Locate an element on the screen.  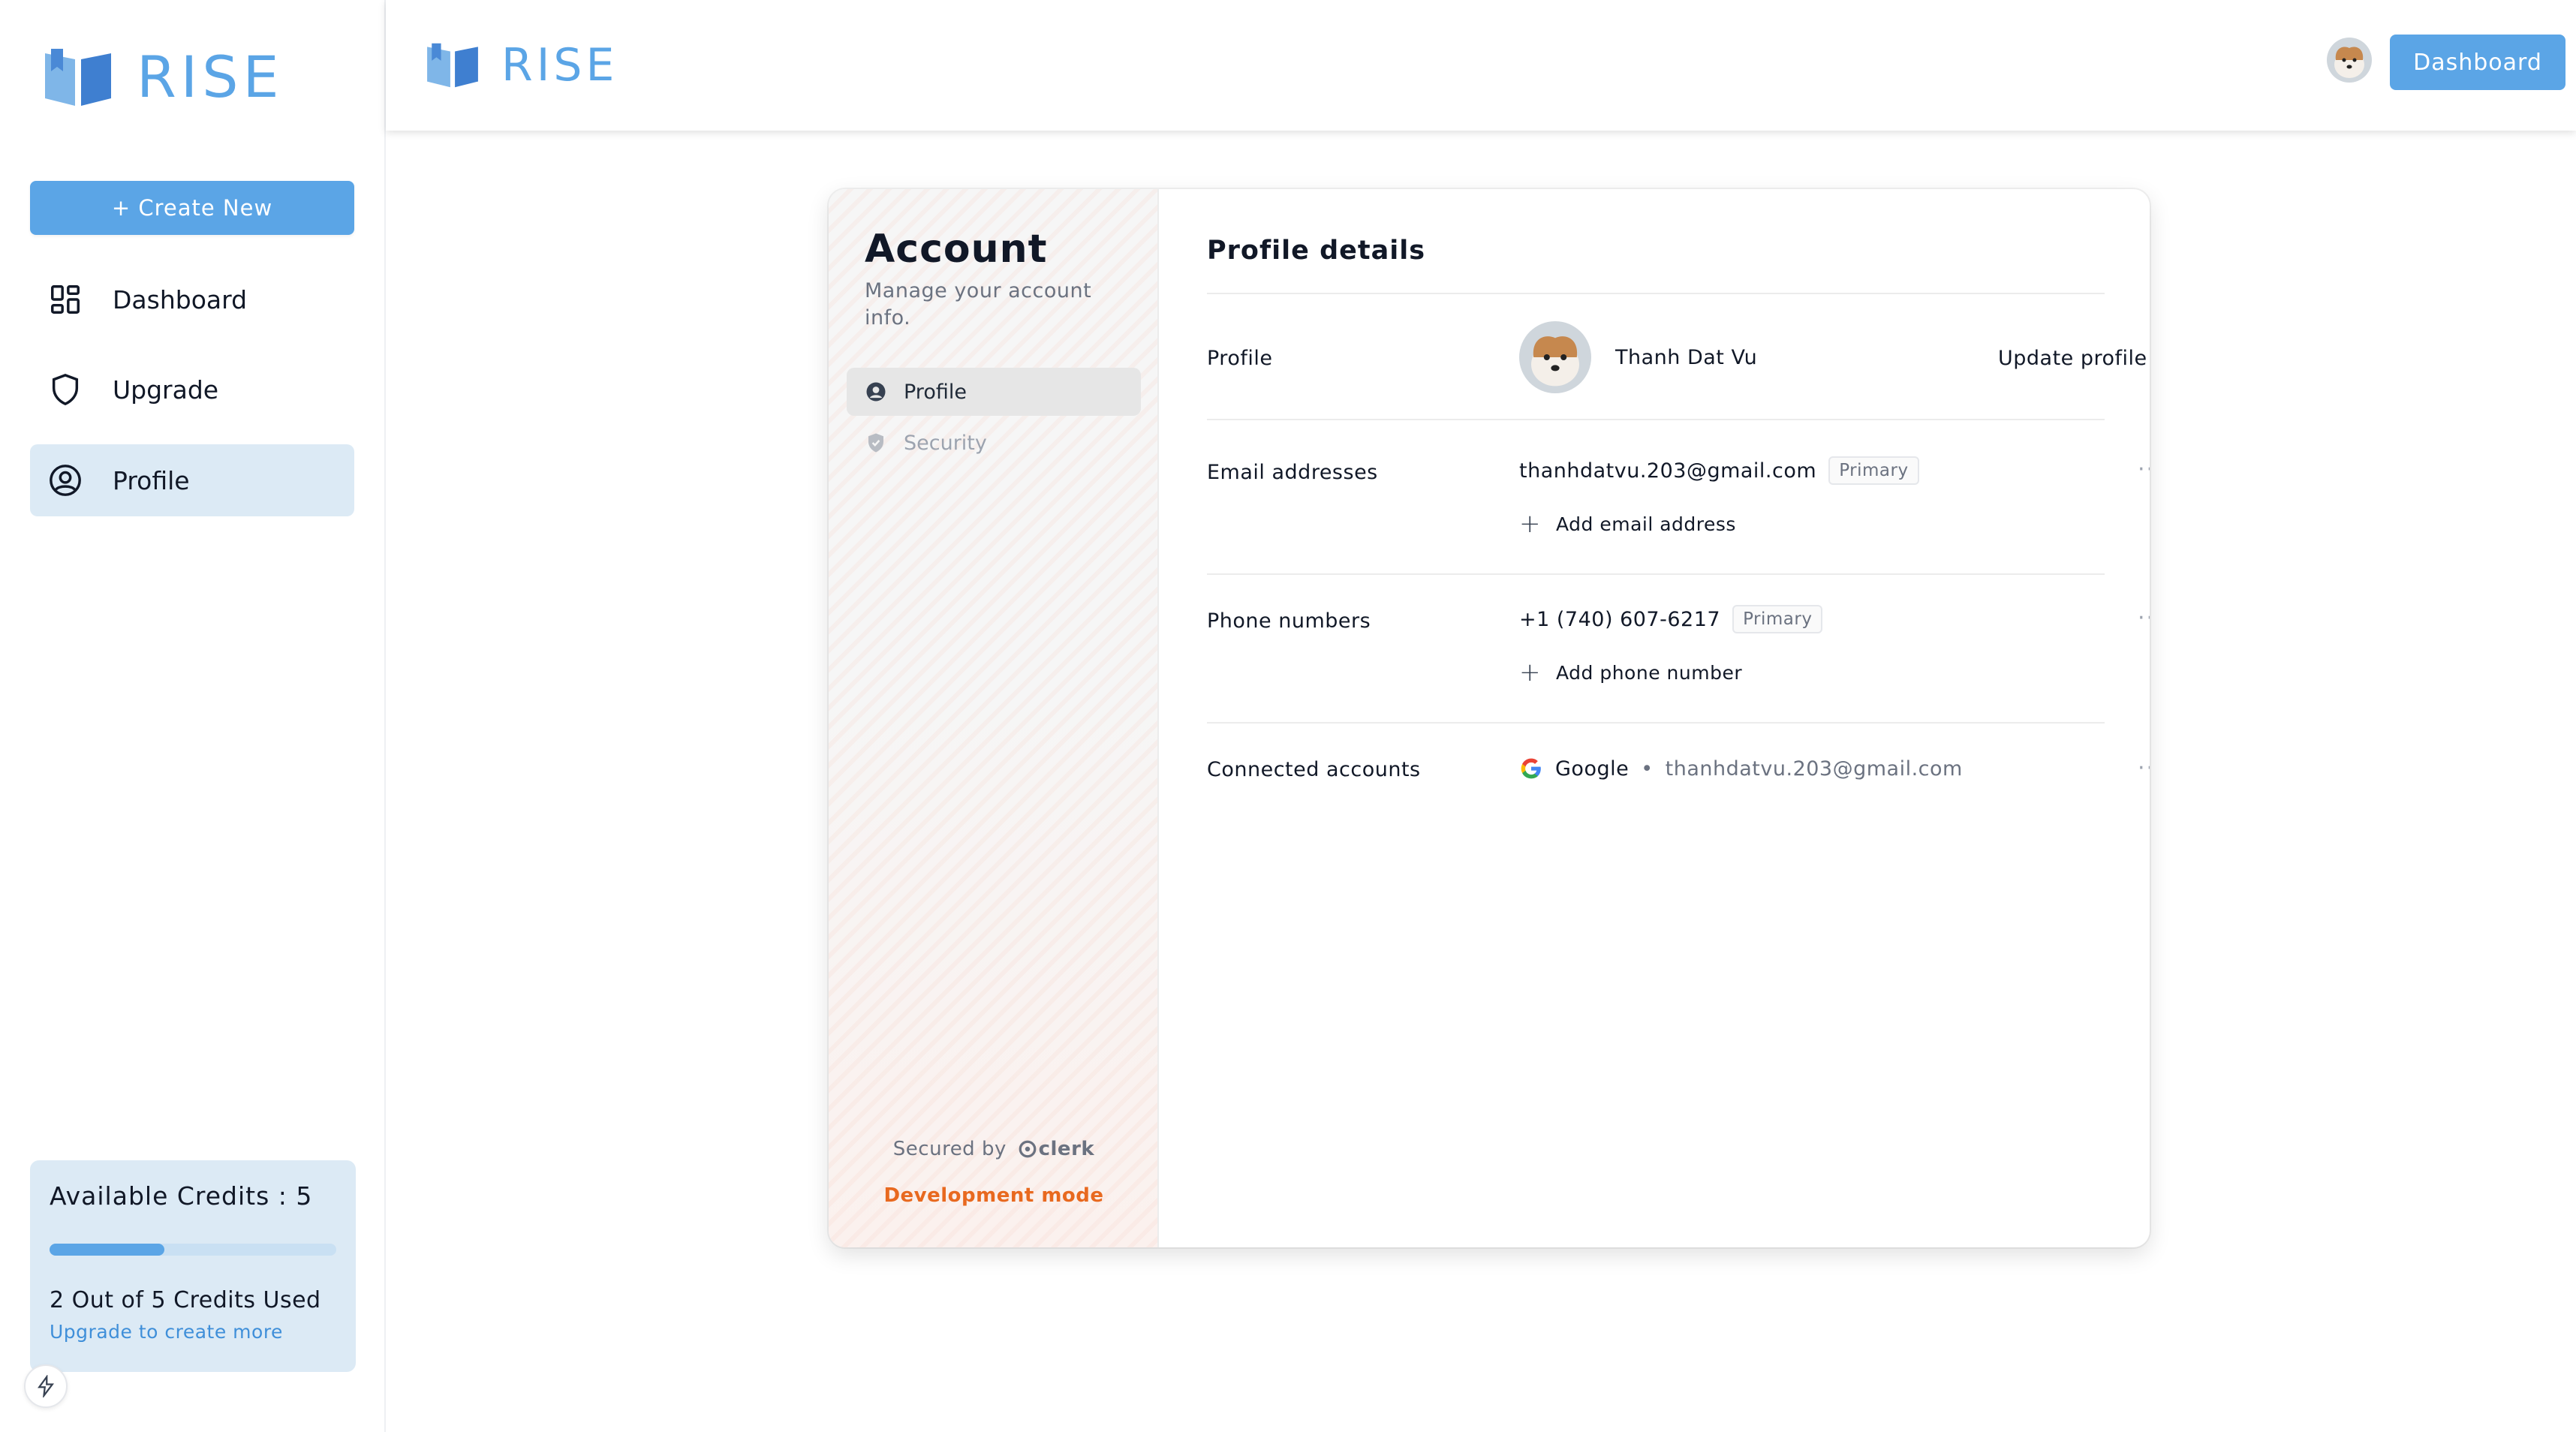
create-new-button: + Create New is located at coordinates (192, 208).